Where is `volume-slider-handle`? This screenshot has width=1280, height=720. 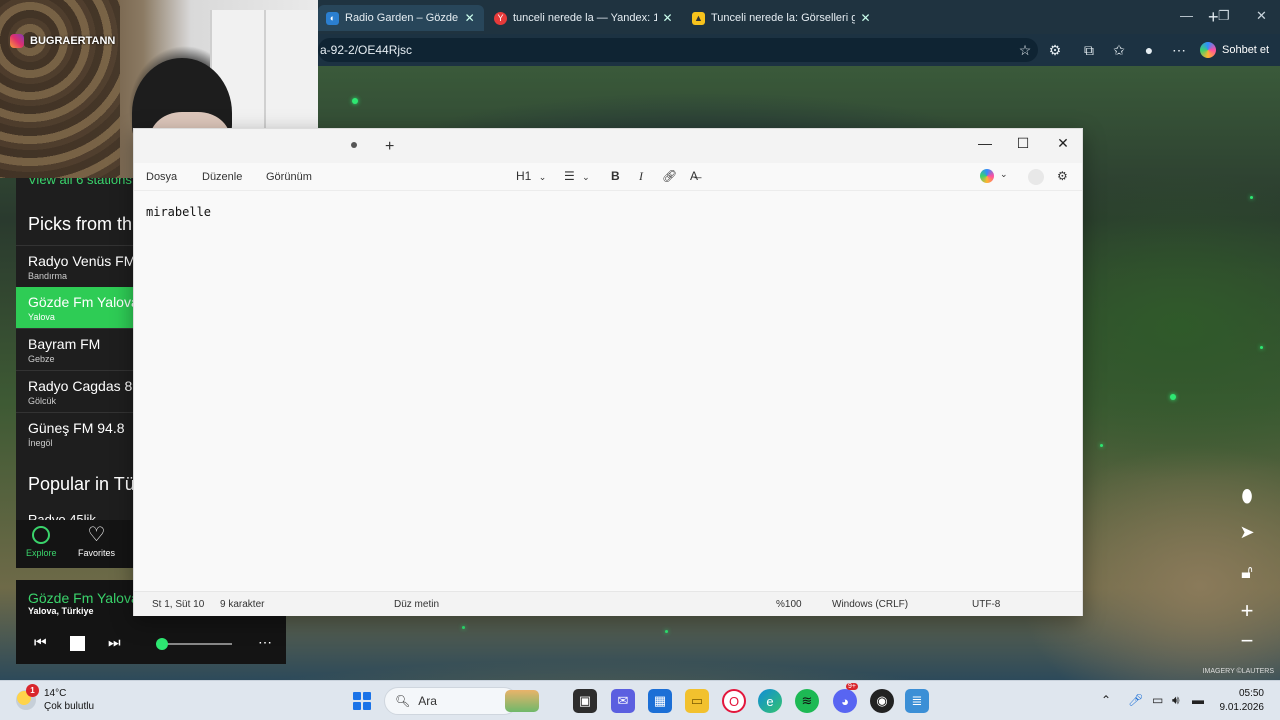
volume-slider-handle is located at coordinates (161, 644).